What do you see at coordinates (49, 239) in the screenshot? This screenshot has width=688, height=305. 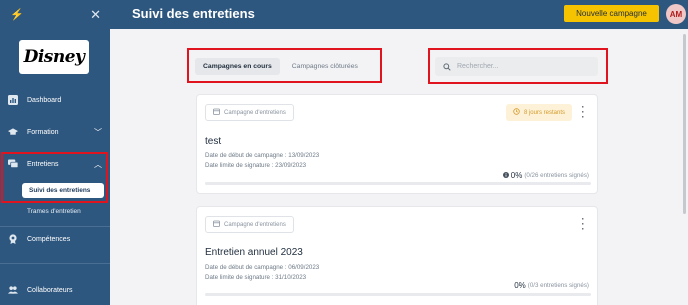 I see `sidebar-item-label: Compétences` at bounding box center [49, 239].